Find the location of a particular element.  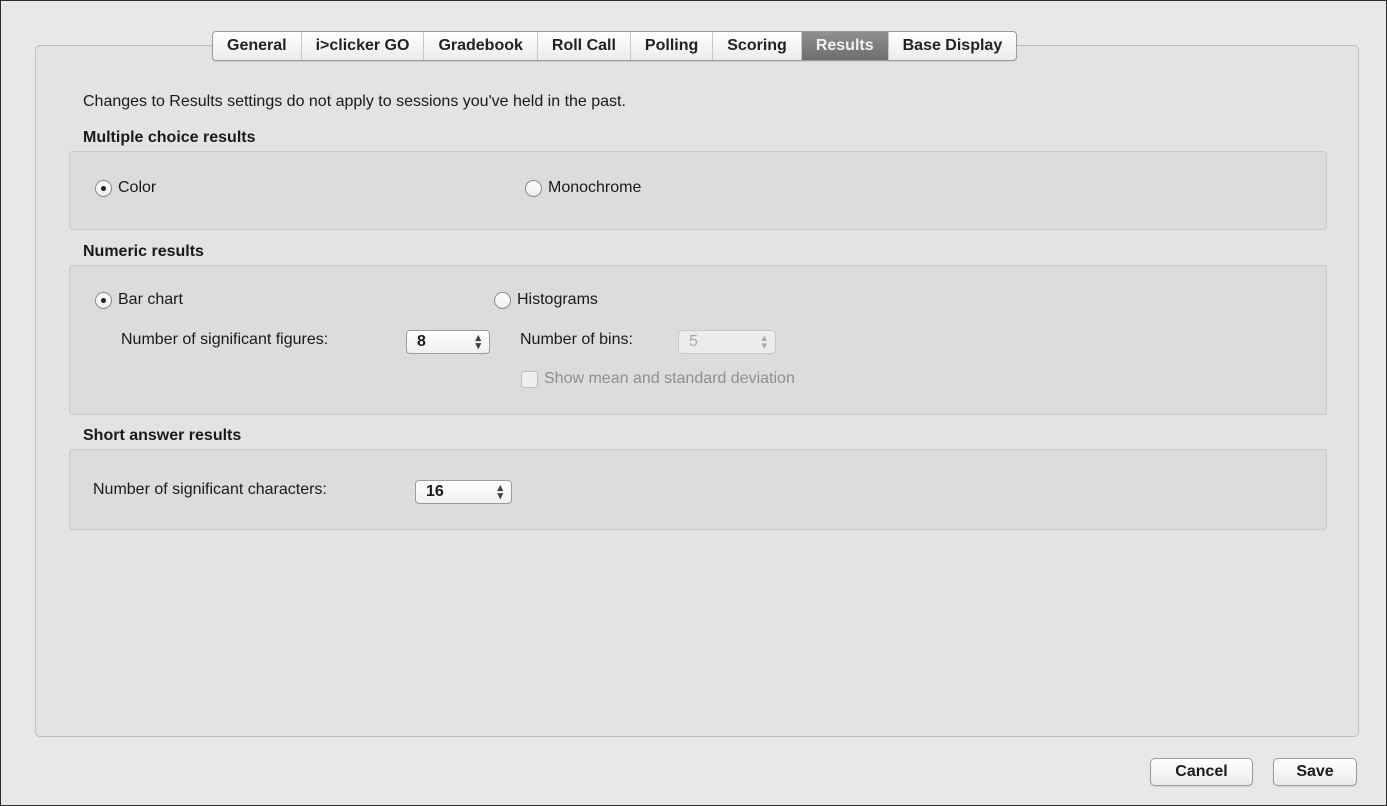

bar-chart-radio-label: Bar chart is located at coordinates (150, 299).